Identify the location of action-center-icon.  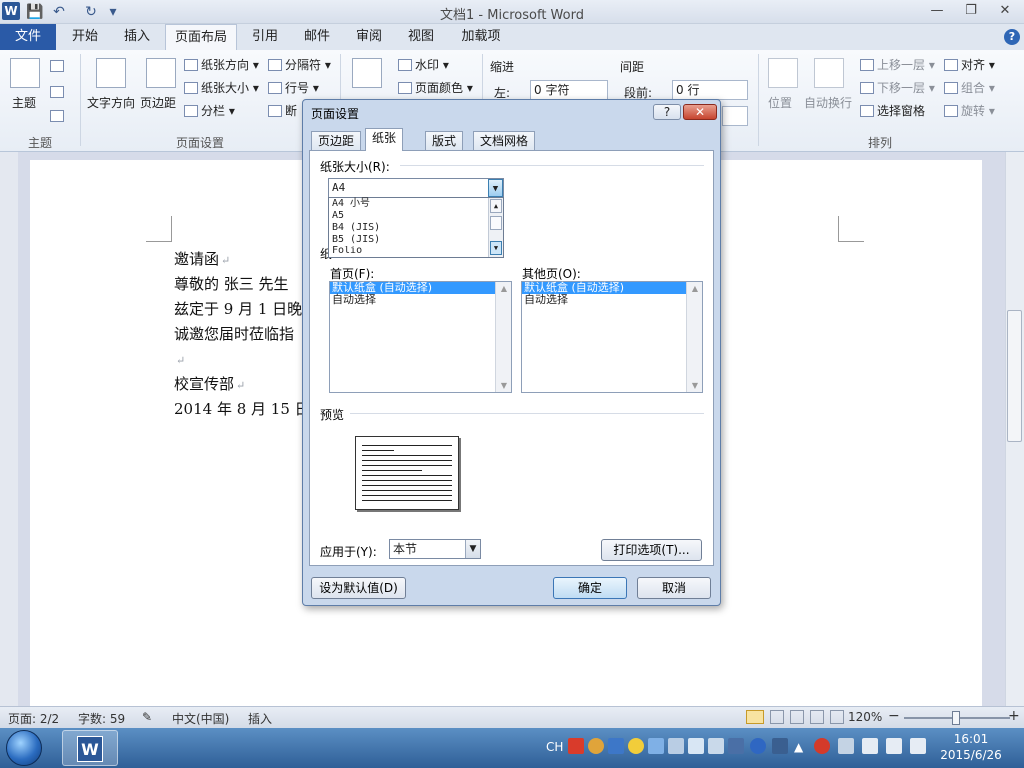
(870, 746).